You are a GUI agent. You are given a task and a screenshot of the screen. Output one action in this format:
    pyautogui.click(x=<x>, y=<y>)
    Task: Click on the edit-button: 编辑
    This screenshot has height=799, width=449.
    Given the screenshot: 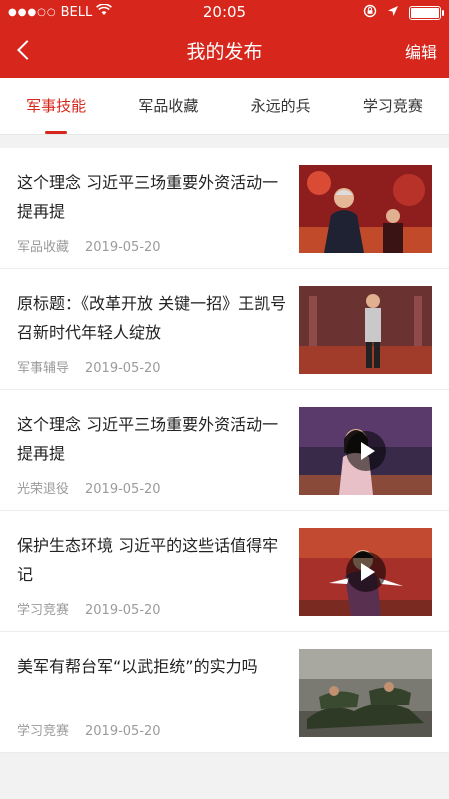 What is the action you would take?
    pyautogui.click(x=421, y=51)
    